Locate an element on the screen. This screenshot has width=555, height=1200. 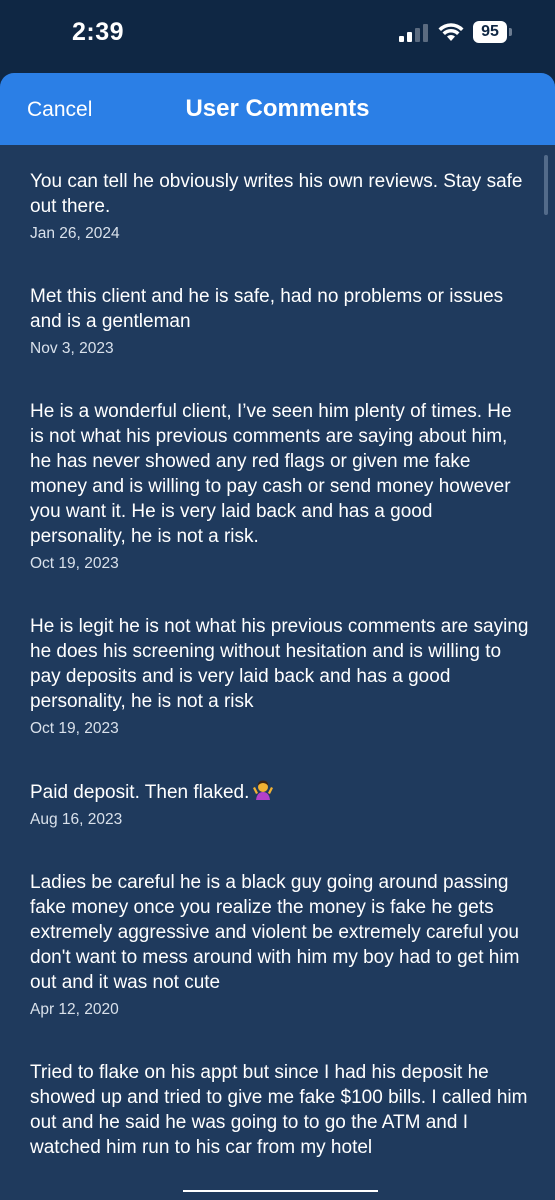
comment-text-line: Paid deposit. Then flaked. is located at coordinates (280, 792).